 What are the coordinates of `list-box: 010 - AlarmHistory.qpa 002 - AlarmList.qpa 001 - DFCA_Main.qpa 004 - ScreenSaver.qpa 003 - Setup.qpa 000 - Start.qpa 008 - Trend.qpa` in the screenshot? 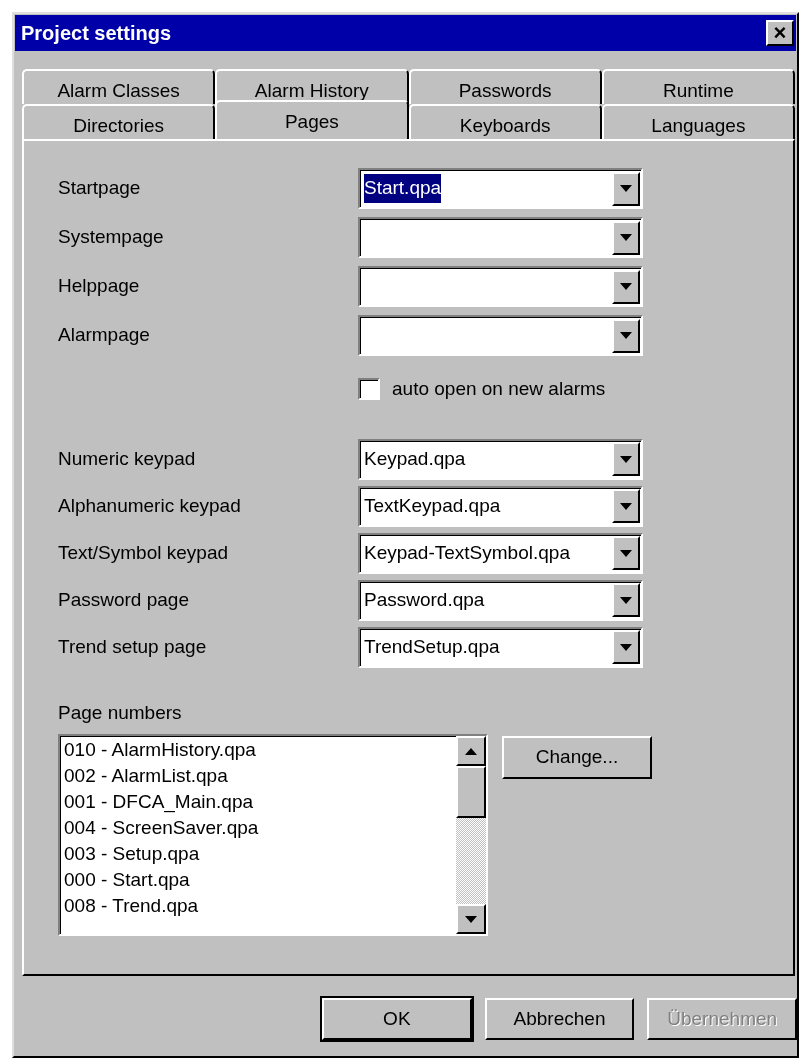 It's located at (273, 835).